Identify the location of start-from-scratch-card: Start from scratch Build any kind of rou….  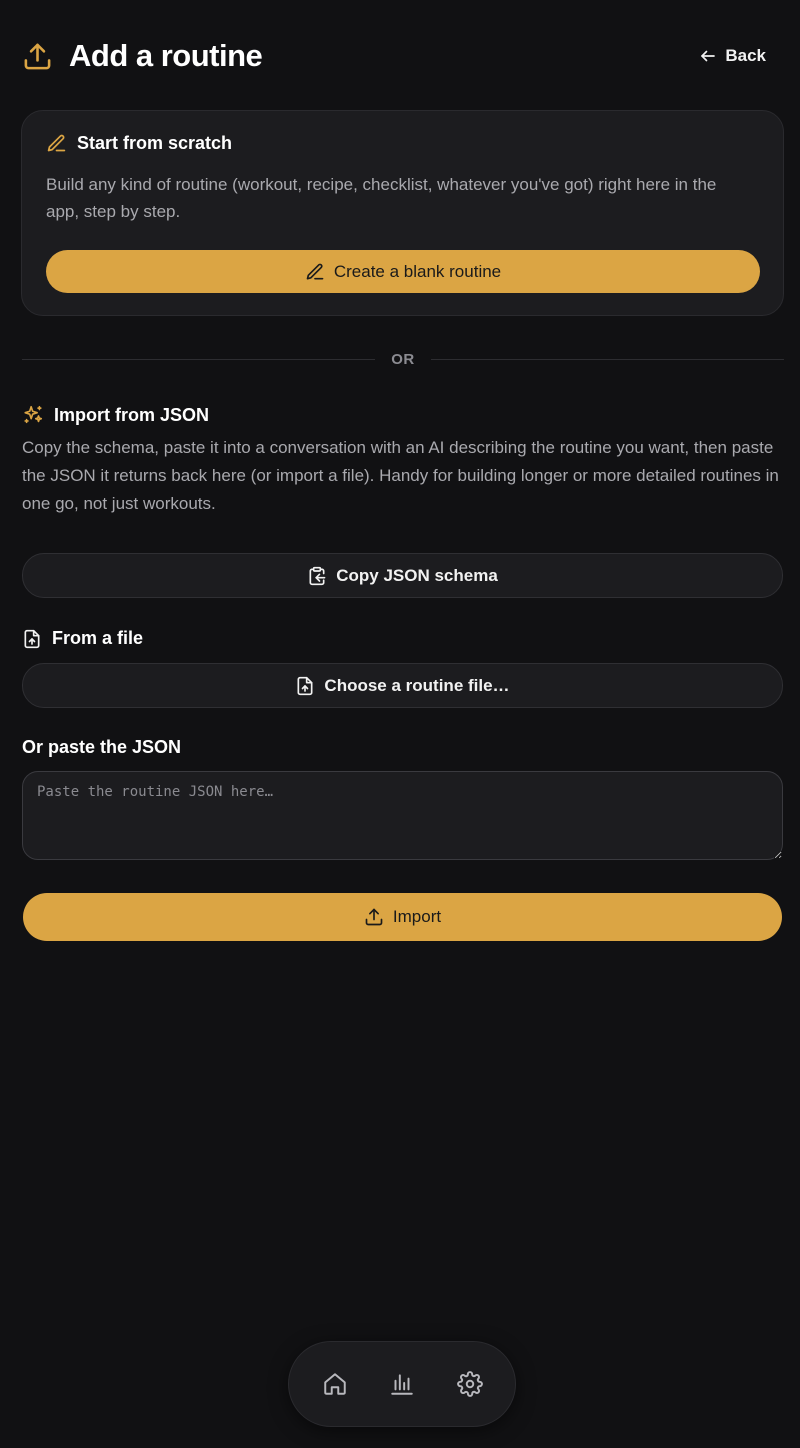
(402, 213).